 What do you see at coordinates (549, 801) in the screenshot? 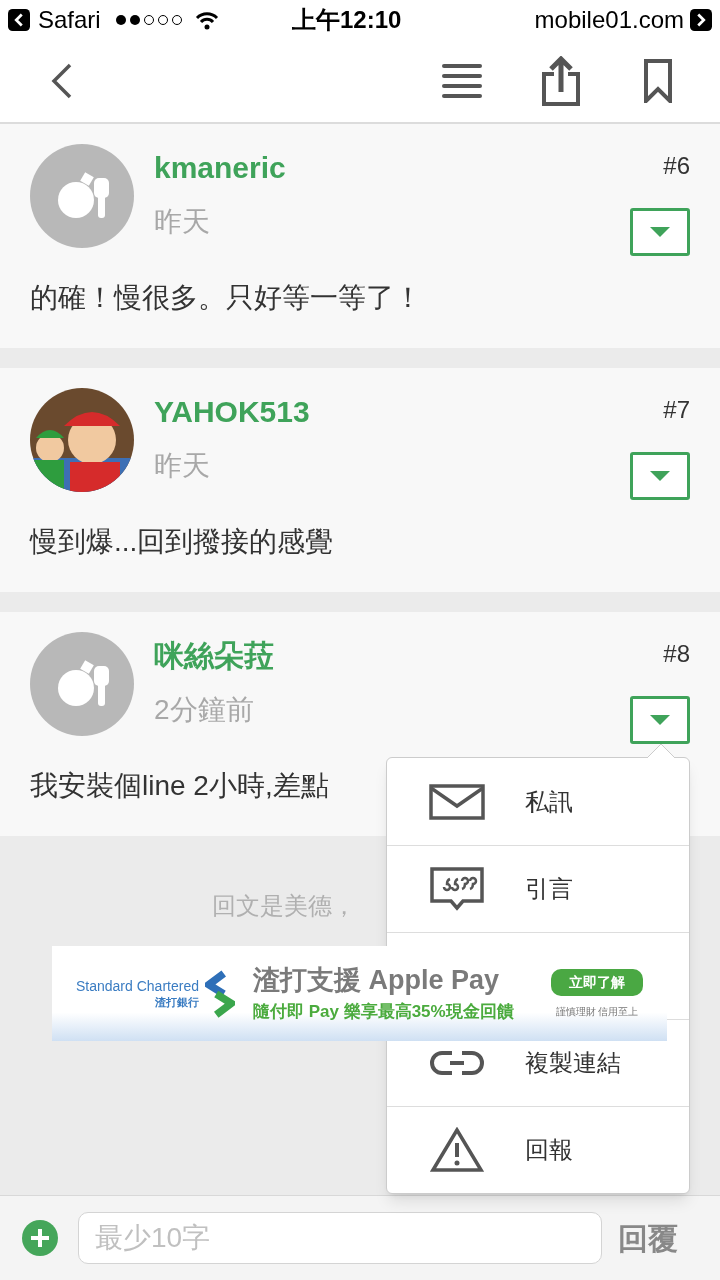
I see `menu-item-label: 私訊` at bounding box center [549, 801].